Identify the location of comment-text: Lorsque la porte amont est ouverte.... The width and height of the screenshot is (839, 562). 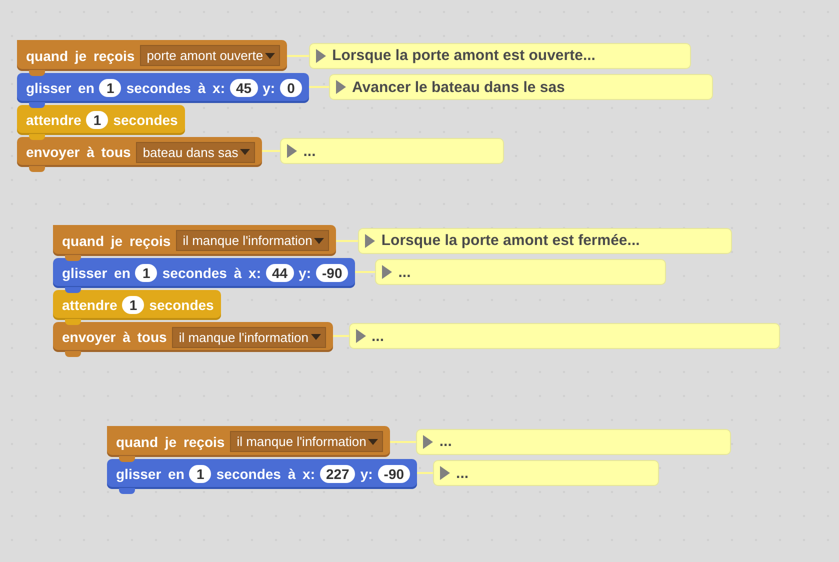
(464, 55).